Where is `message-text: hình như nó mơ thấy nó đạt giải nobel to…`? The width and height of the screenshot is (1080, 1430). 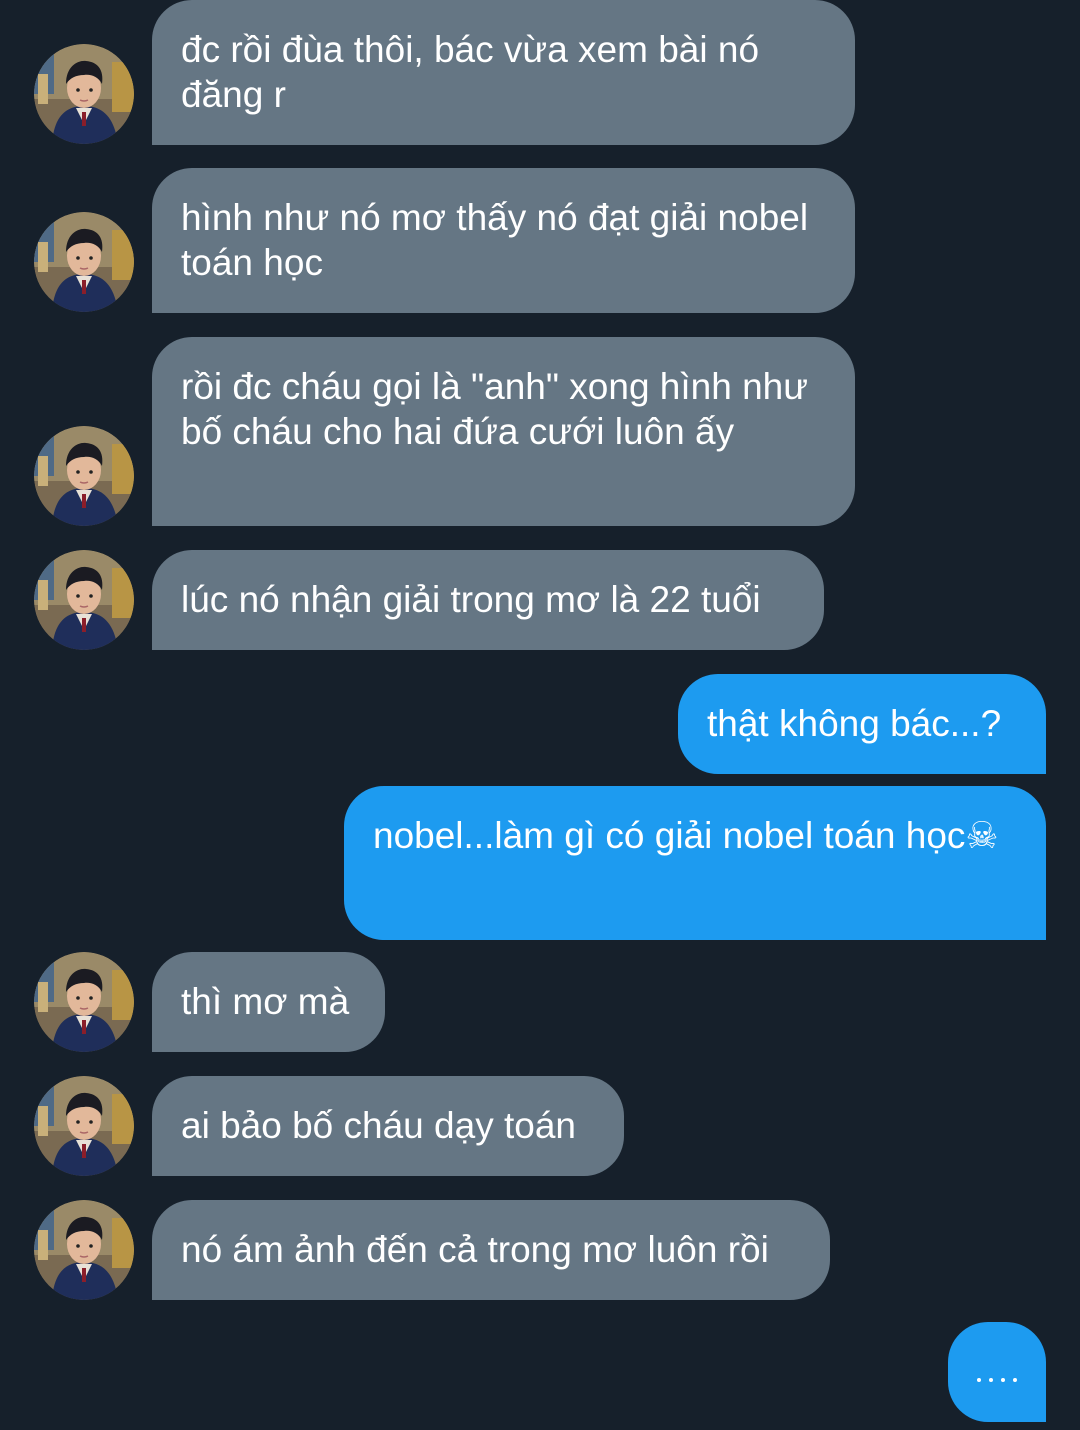
message-text: hình như nó mơ thấy nó đạt giải nobel to… is located at coordinates (495, 240).